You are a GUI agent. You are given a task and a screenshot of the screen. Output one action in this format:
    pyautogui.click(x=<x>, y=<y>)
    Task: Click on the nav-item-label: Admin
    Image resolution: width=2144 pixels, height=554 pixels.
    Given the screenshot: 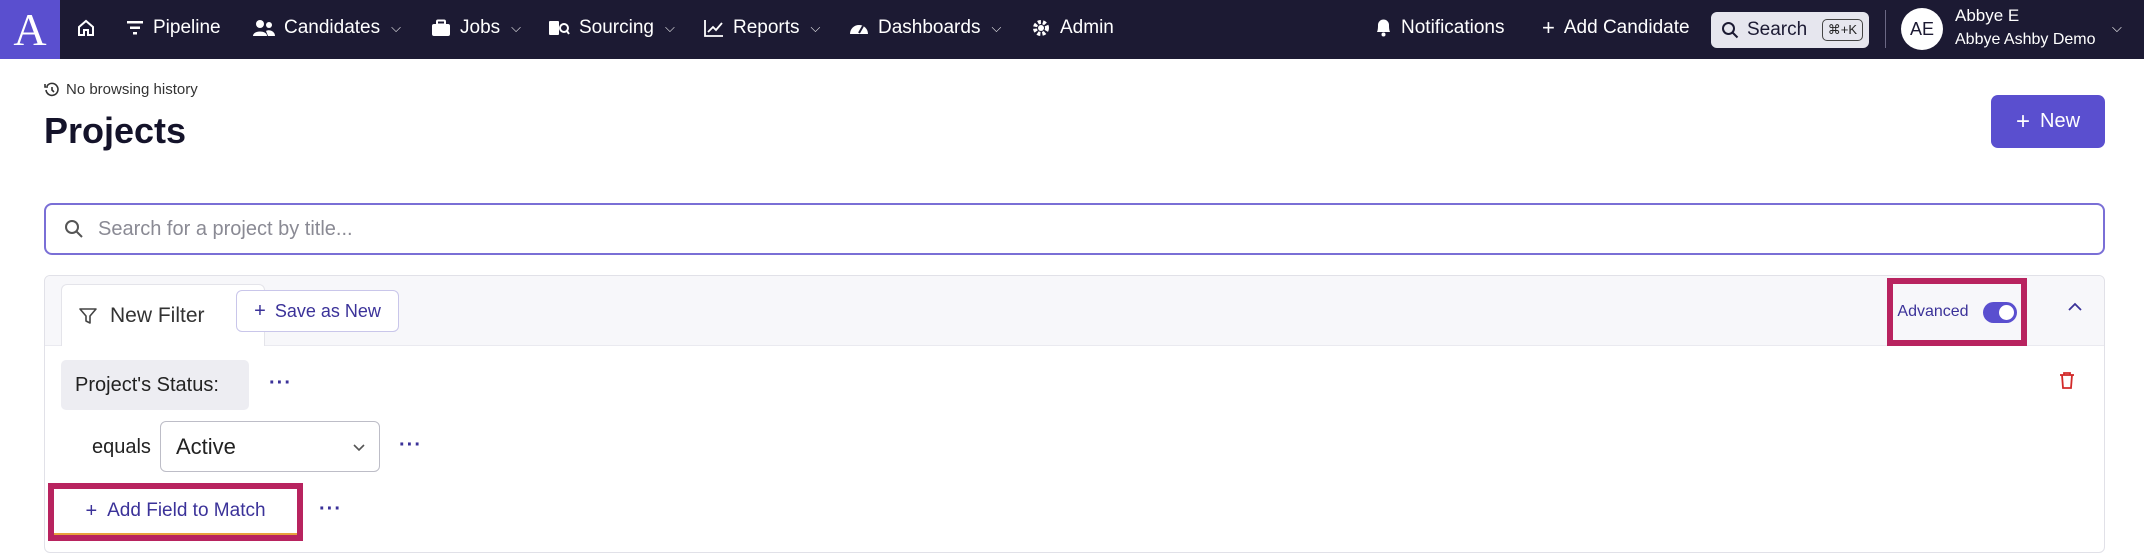 What is the action you would take?
    pyautogui.click(x=1087, y=27)
    